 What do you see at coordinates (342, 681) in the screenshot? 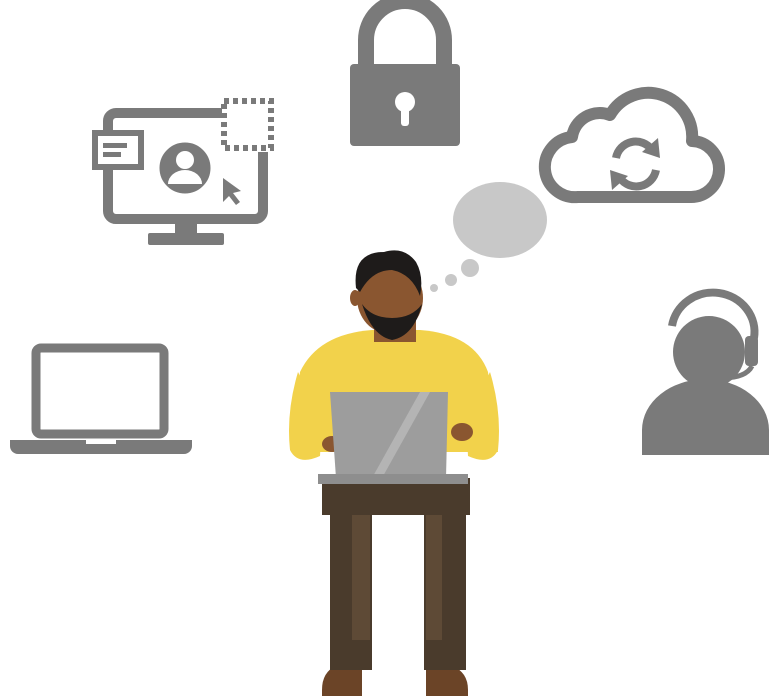
I see `left-shoe` at bounding box center [342, 681].